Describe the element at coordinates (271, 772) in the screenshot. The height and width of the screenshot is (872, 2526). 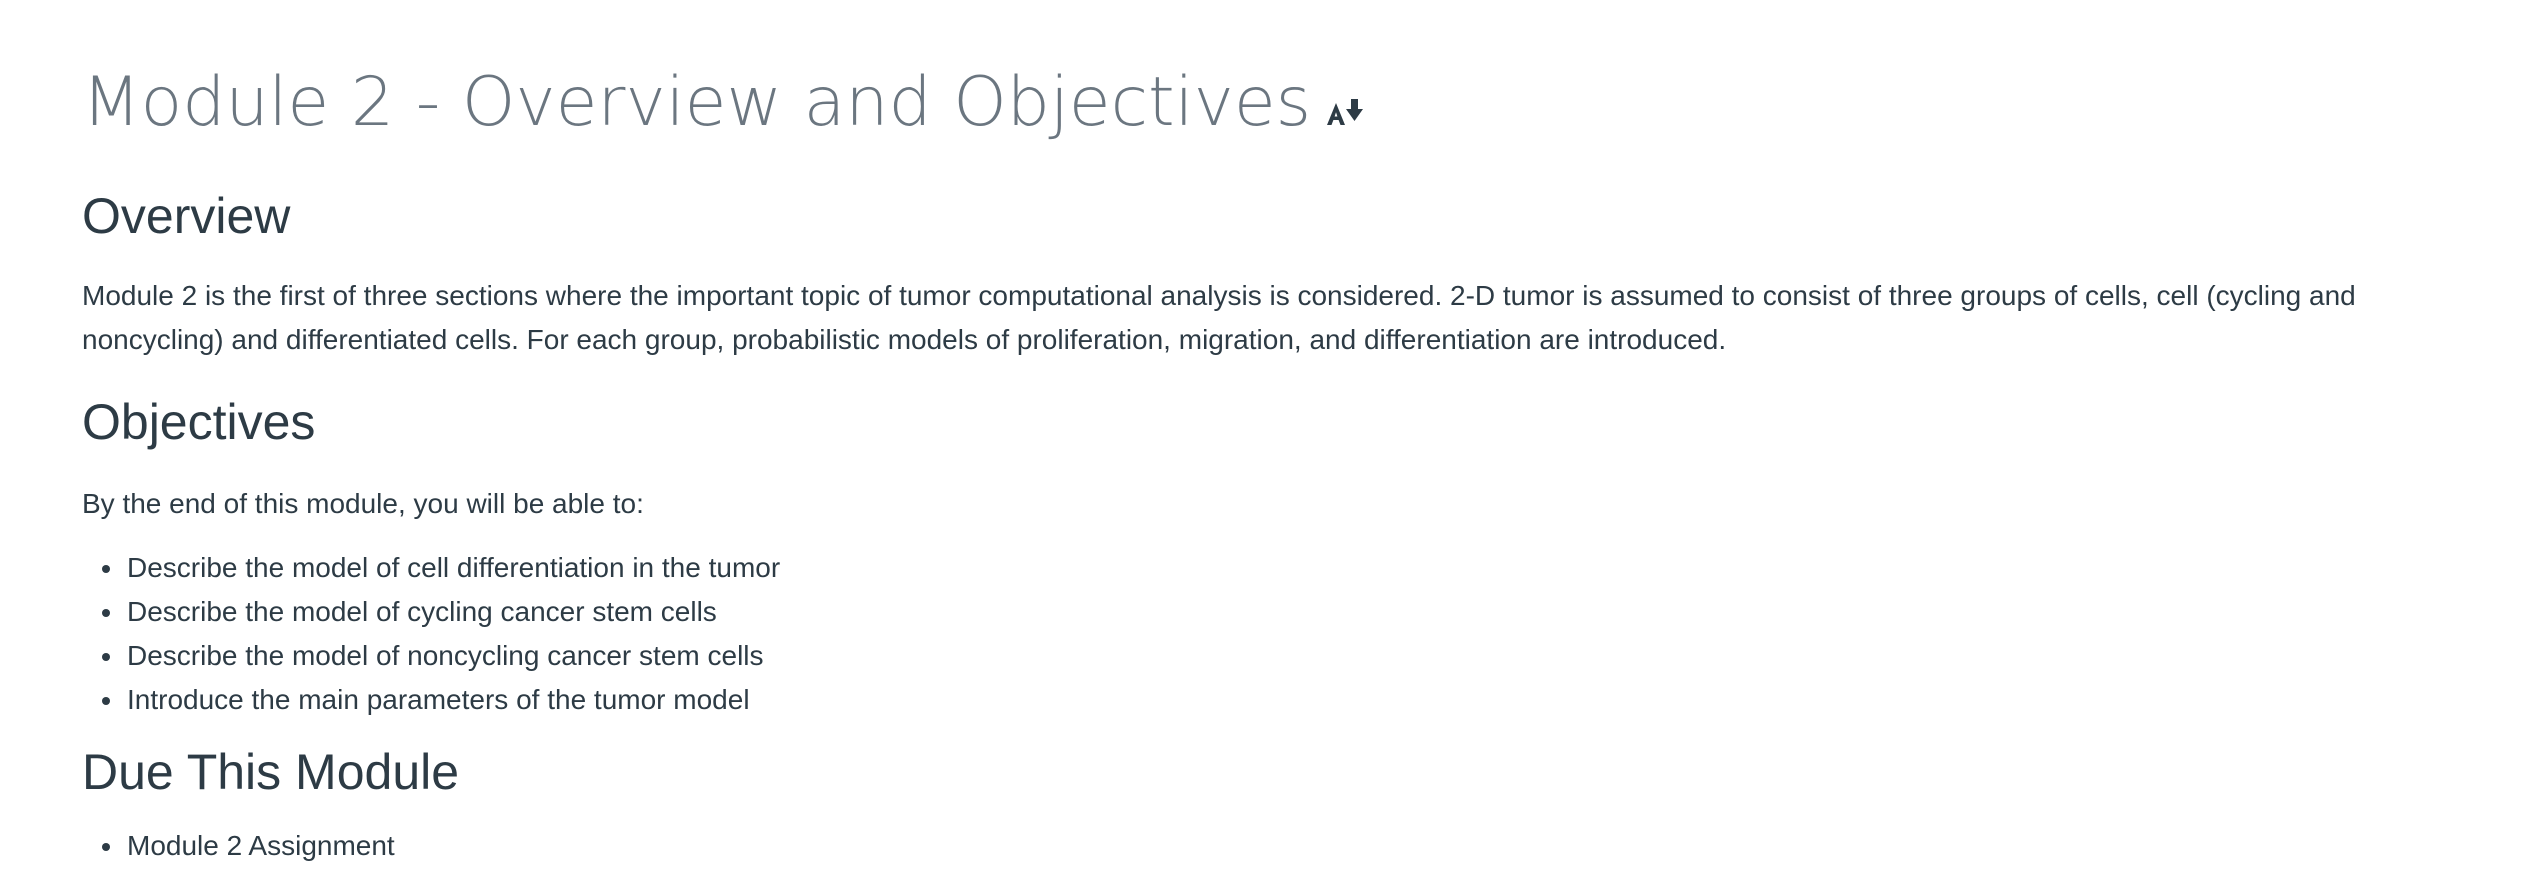
I see `due-heading: Due This Module` at that location.